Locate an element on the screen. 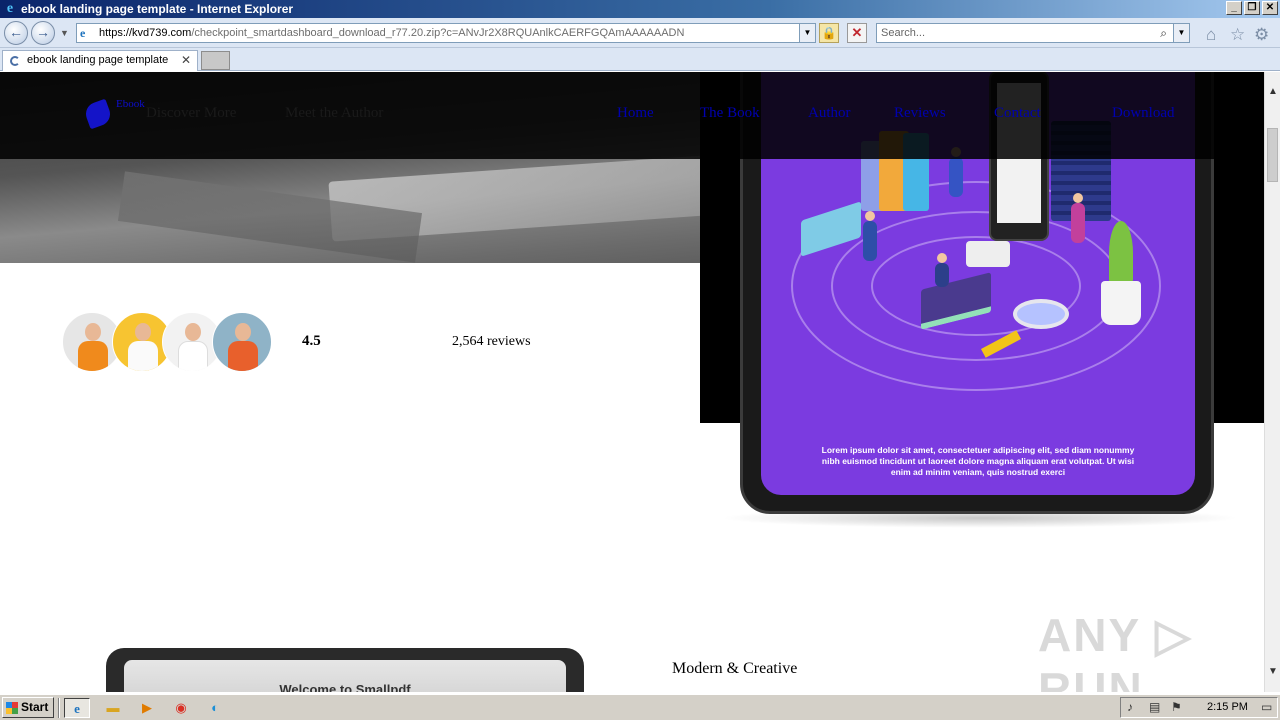 Image resolution: width=1280 pixels, height=720 pixels. media-player-icon: ▶ is located at coordinates (147, 708).